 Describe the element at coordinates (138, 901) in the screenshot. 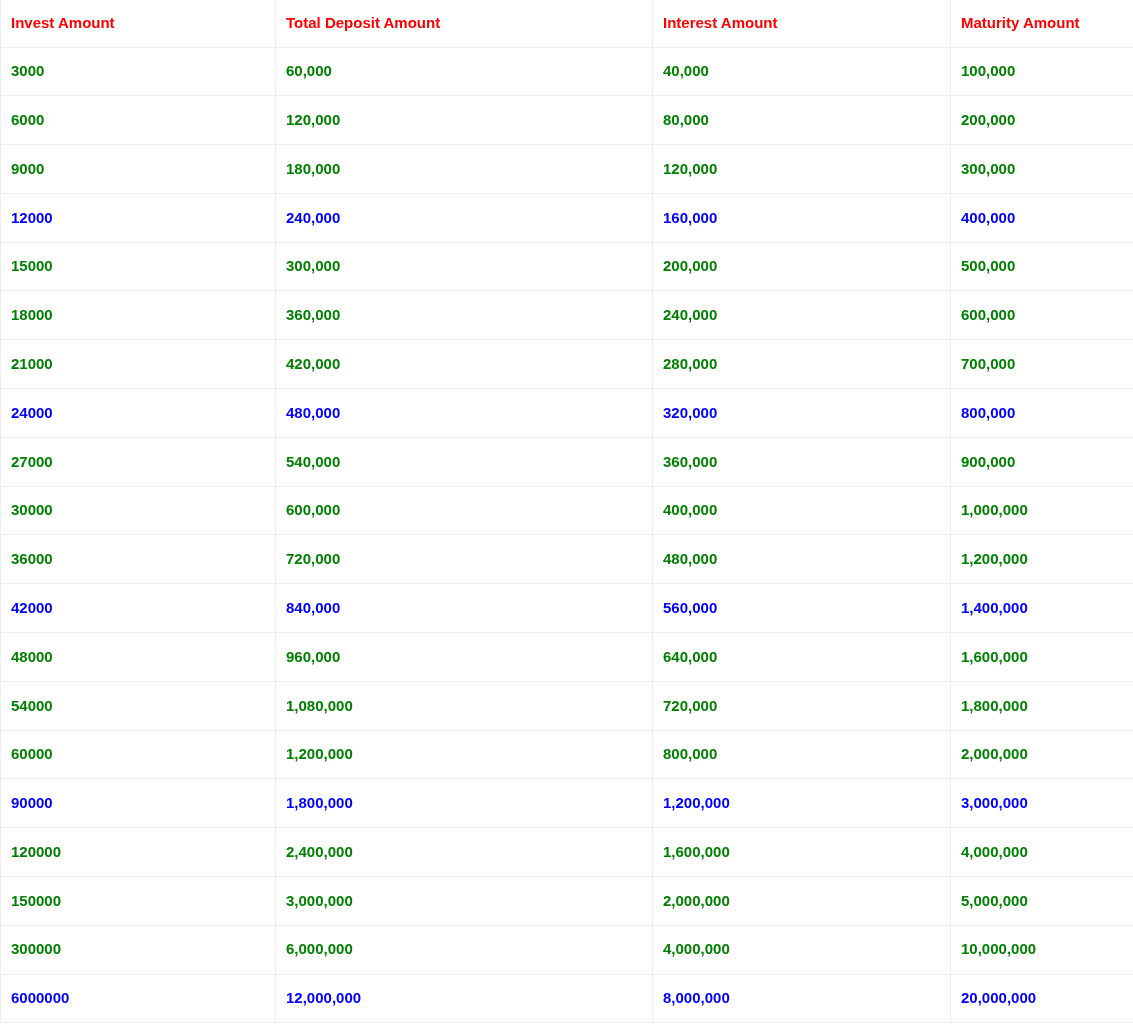

I see `table-cell: 150000` at that location.